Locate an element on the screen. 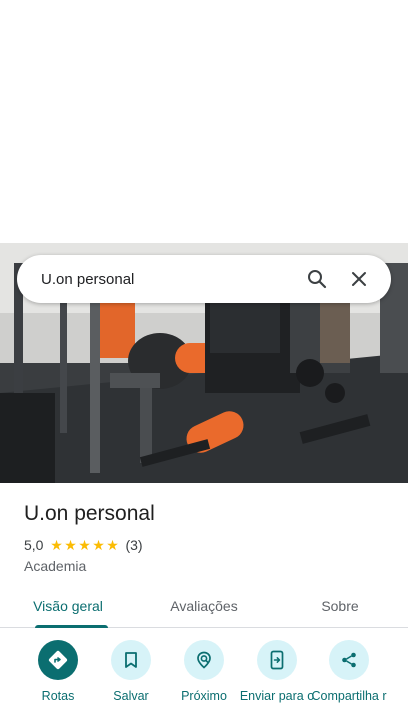 The height and width of the screenshot is (726, 408). tab-bar: Visão geral Avaliações Sobre is located at coordinates (204, 606).